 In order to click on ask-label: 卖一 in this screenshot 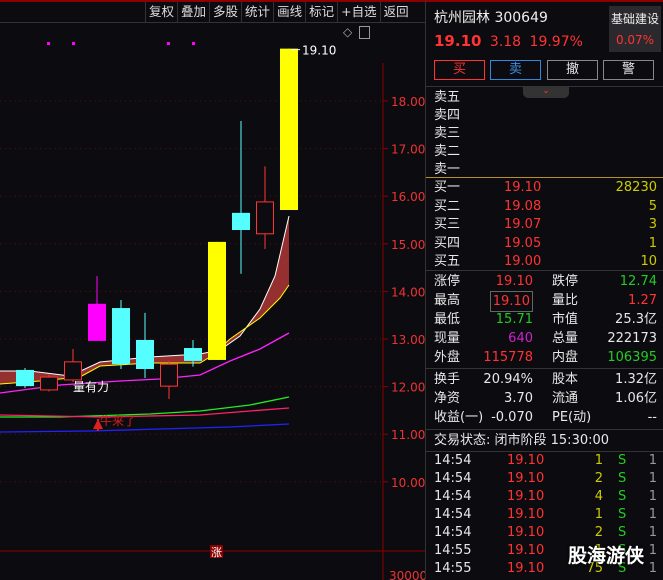, I will do `click(447, 169)`.